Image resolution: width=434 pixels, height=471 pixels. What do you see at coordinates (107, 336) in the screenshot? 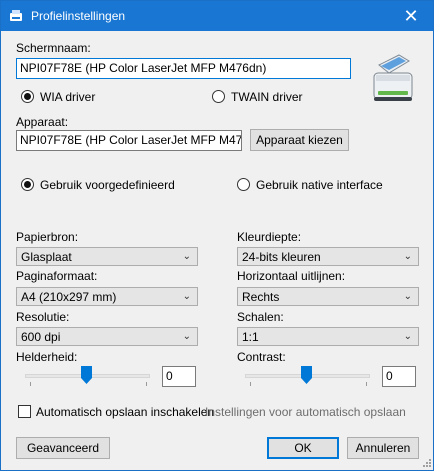
I see `resolution-select: 600 dpi ⌄` at bounding box center [107, 336].